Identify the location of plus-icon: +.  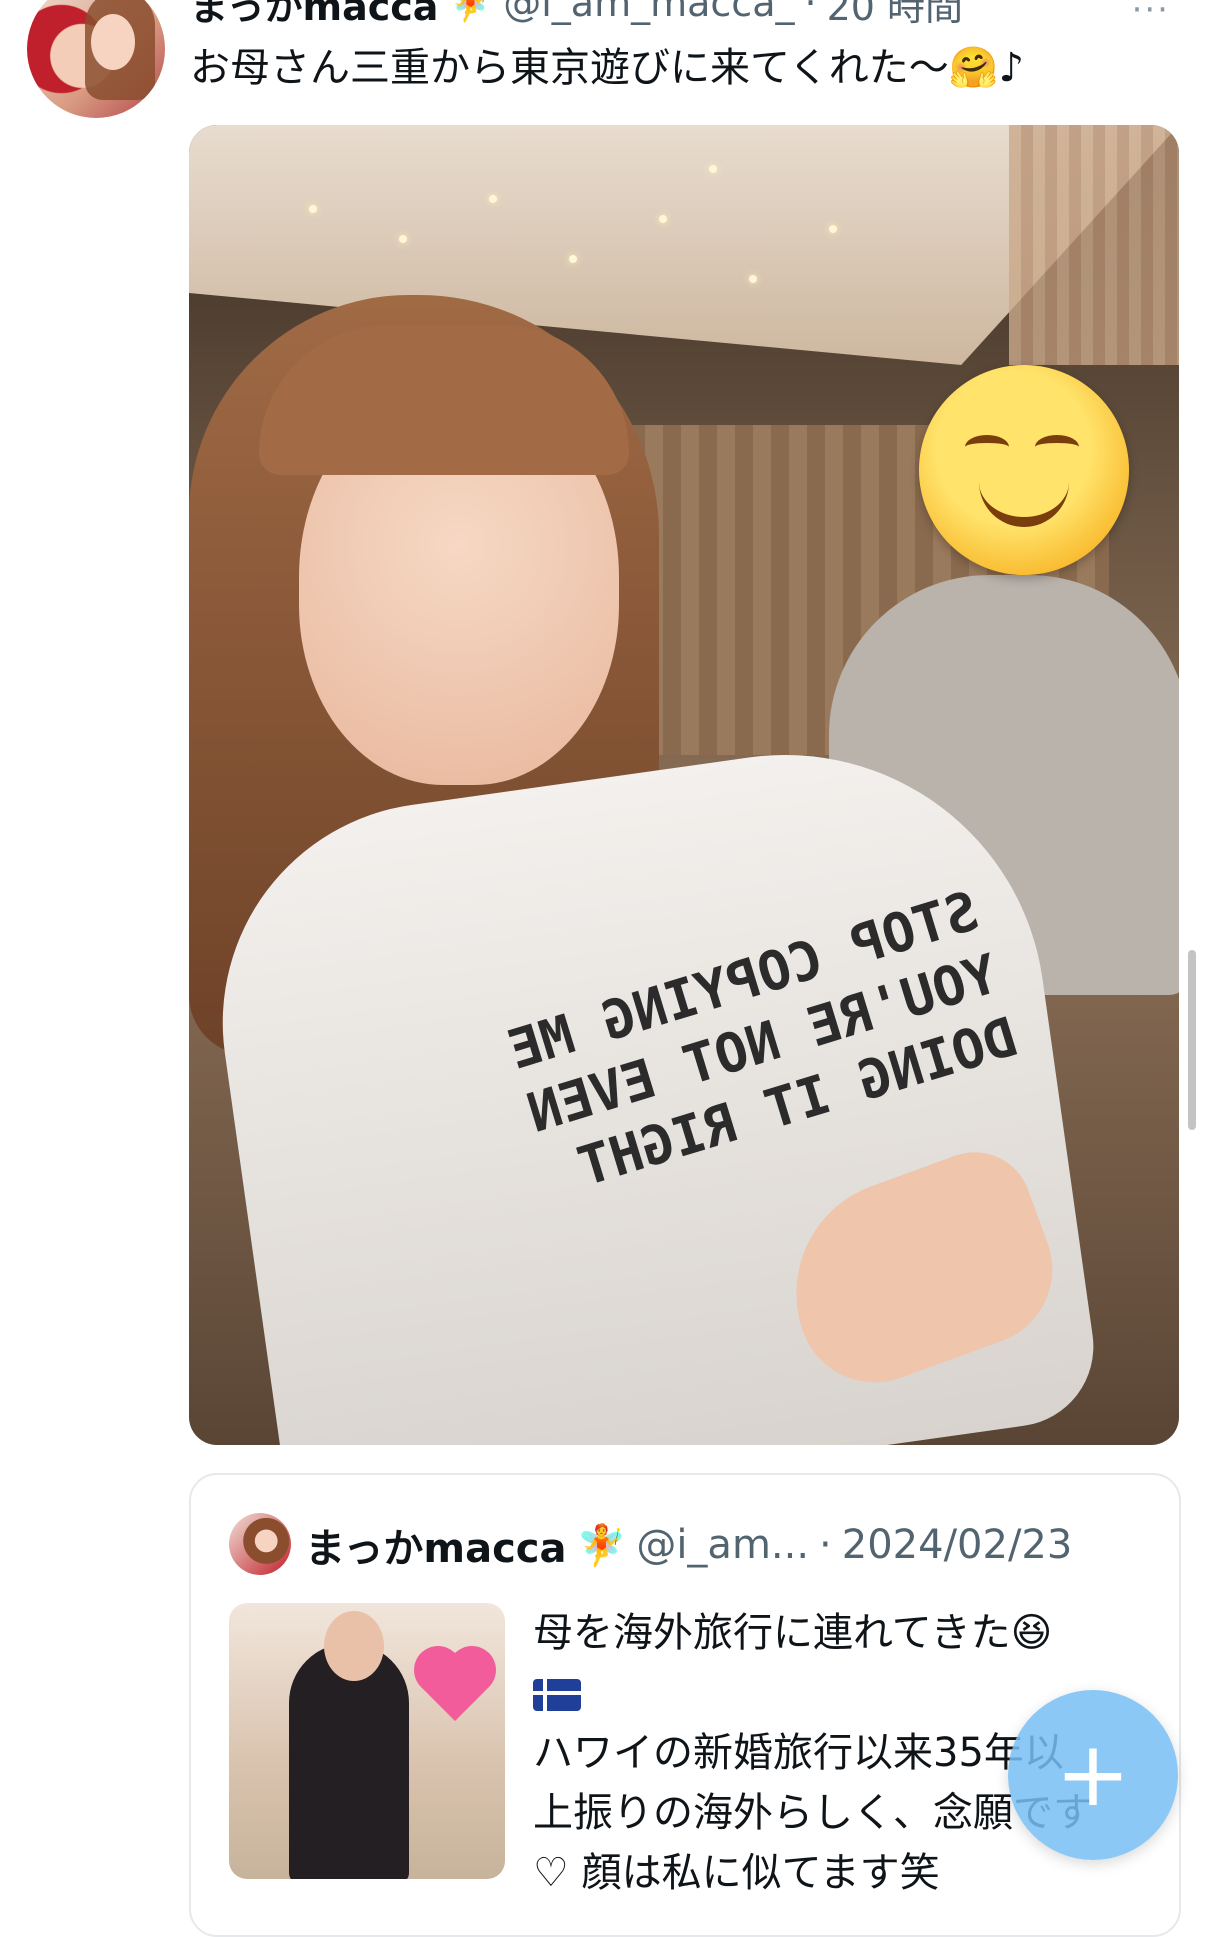
(1093, 1774).